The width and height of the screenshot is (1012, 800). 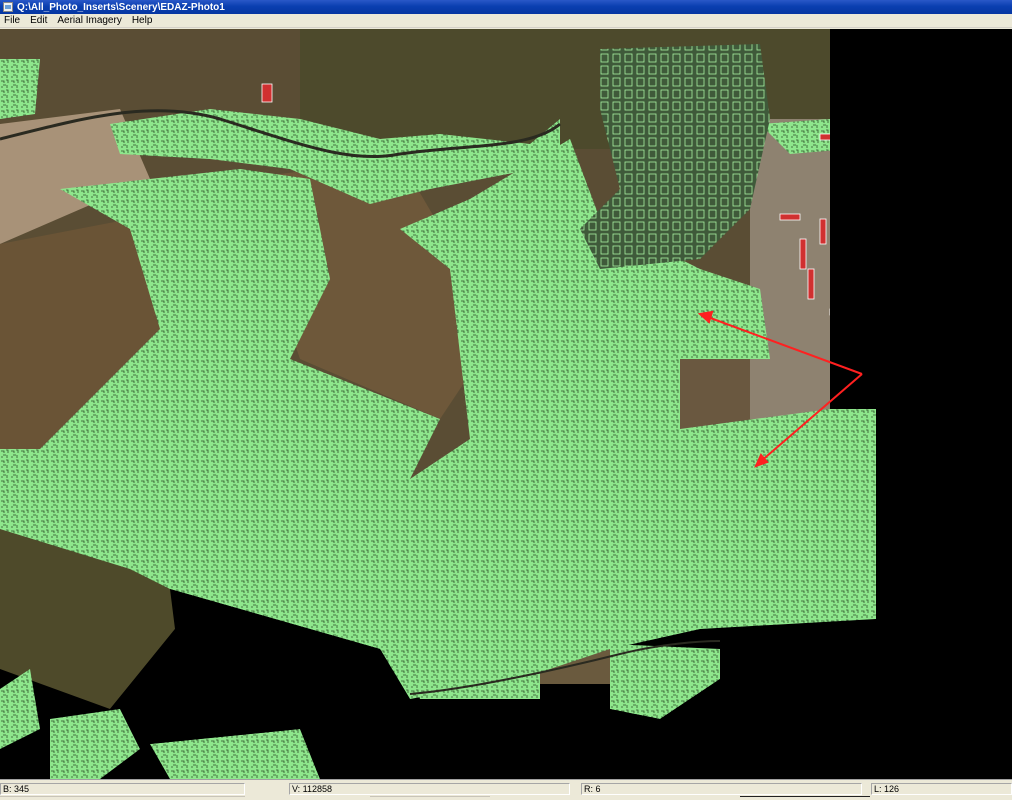 I want to click on menu-file: File, so click(x=12, y=20).